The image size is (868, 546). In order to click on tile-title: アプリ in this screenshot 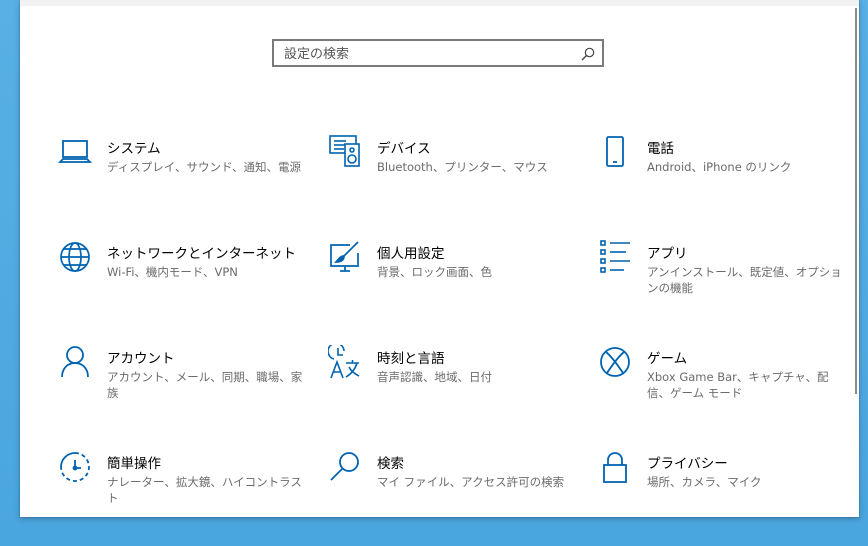, I will do `click(667, 254)`.